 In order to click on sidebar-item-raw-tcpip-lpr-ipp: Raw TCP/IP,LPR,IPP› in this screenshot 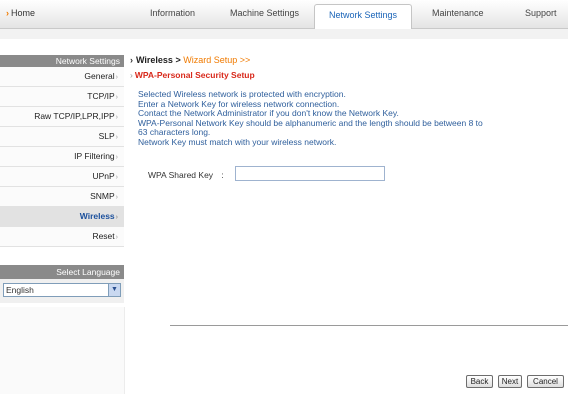, I will do `click(62, 117)`.